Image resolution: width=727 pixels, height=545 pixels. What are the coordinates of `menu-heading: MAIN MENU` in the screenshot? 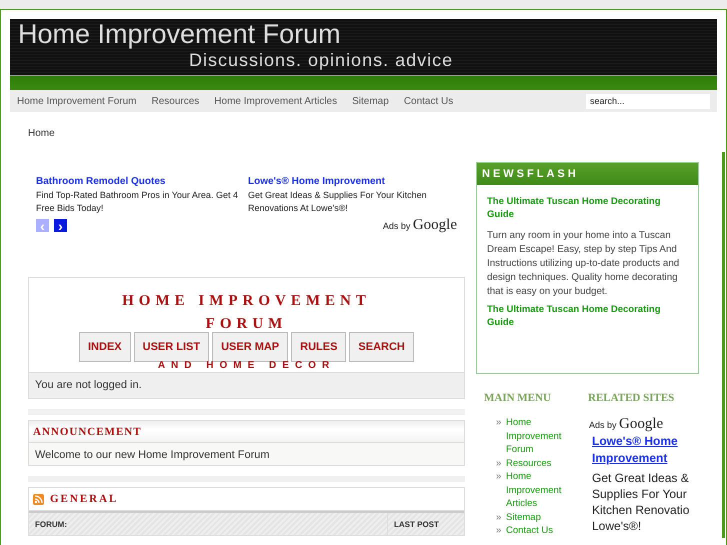 It's located at (518, 398).